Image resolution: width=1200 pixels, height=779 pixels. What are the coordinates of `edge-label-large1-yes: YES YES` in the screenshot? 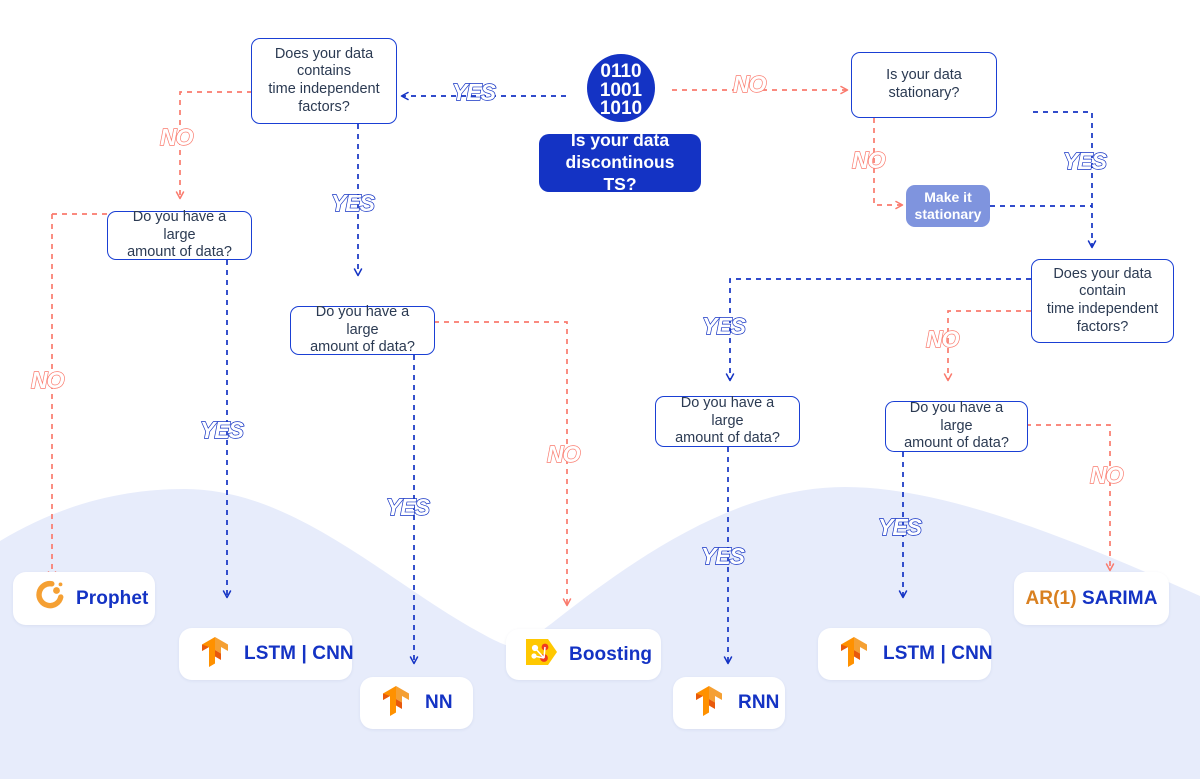 It's located at (221, 430).